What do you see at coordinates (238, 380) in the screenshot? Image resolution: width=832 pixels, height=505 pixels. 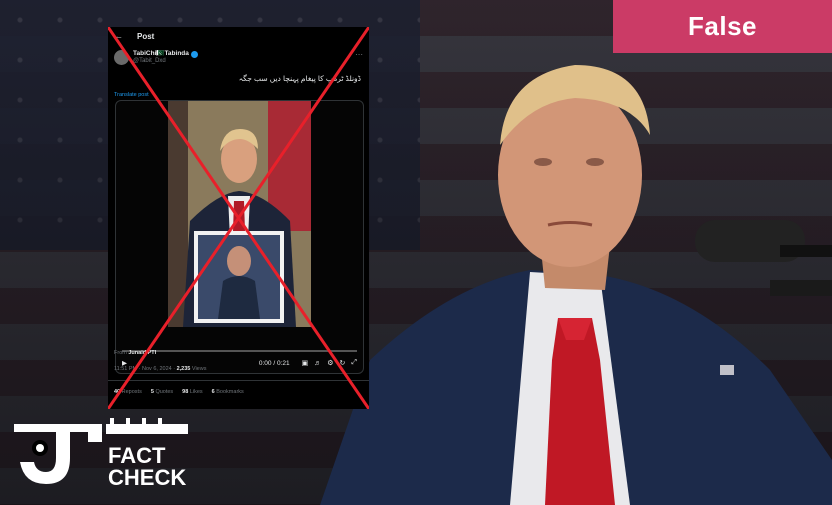 I see `divider` at bounding box center [238, 380].